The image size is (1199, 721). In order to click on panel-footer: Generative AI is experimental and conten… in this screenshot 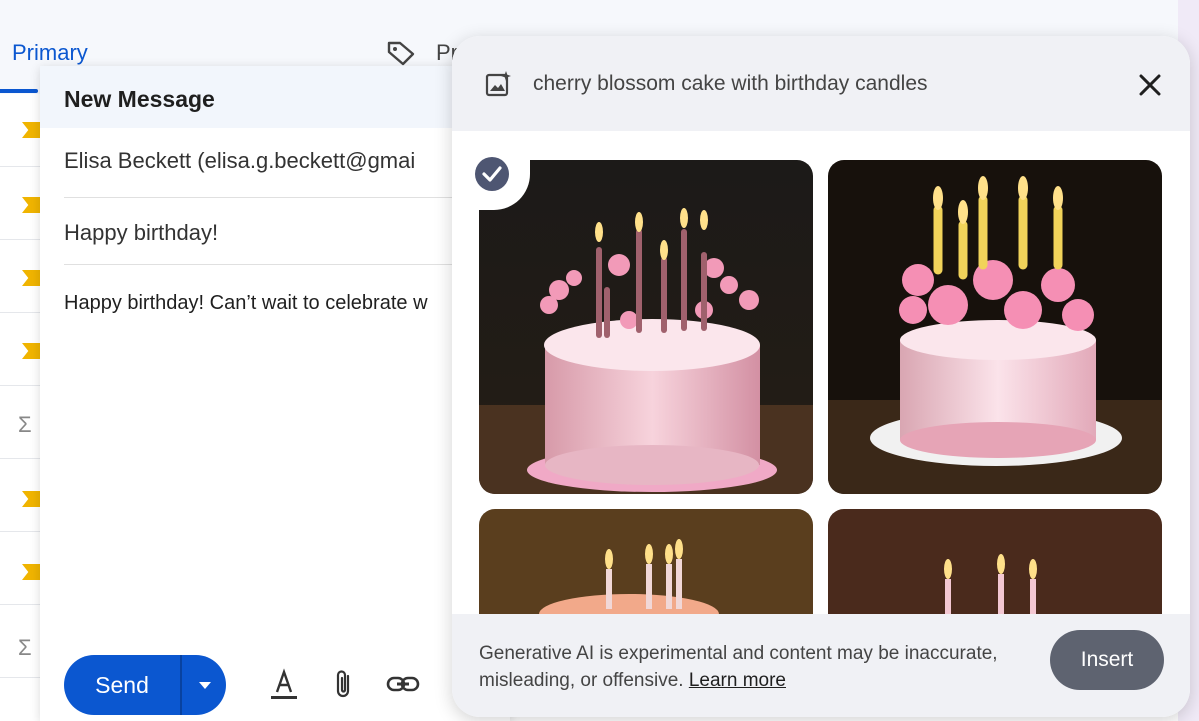, I will do `click(821, 665)`.